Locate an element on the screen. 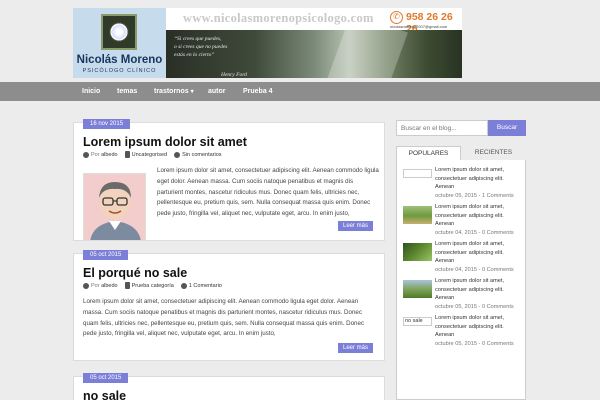  contact-email: nicolasmoreno2007@gmail.com is located at coordinates (419, 26).